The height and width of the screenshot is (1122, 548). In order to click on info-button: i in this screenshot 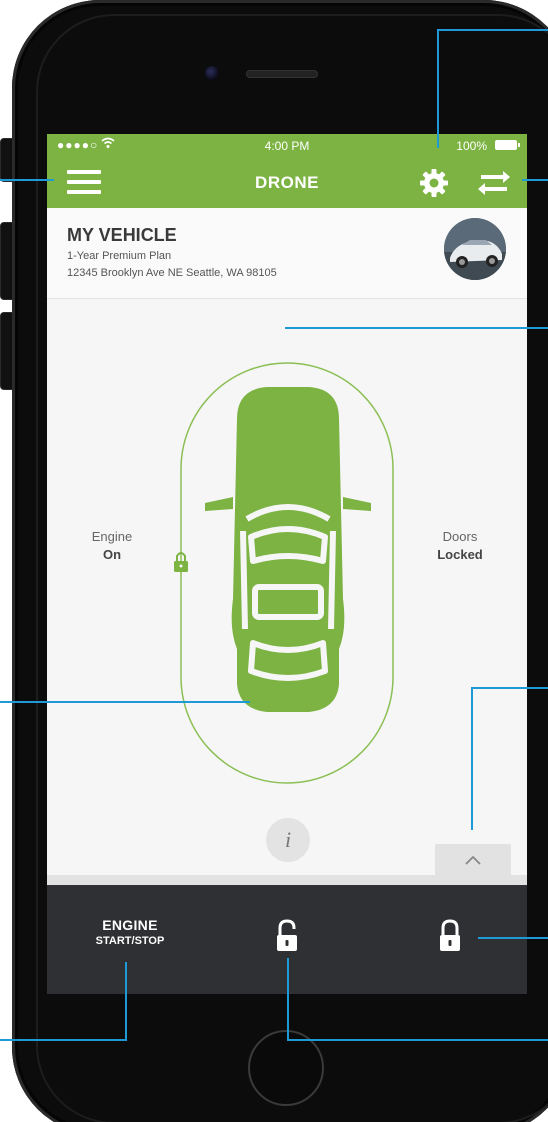, I will do `click(288, 840)`.